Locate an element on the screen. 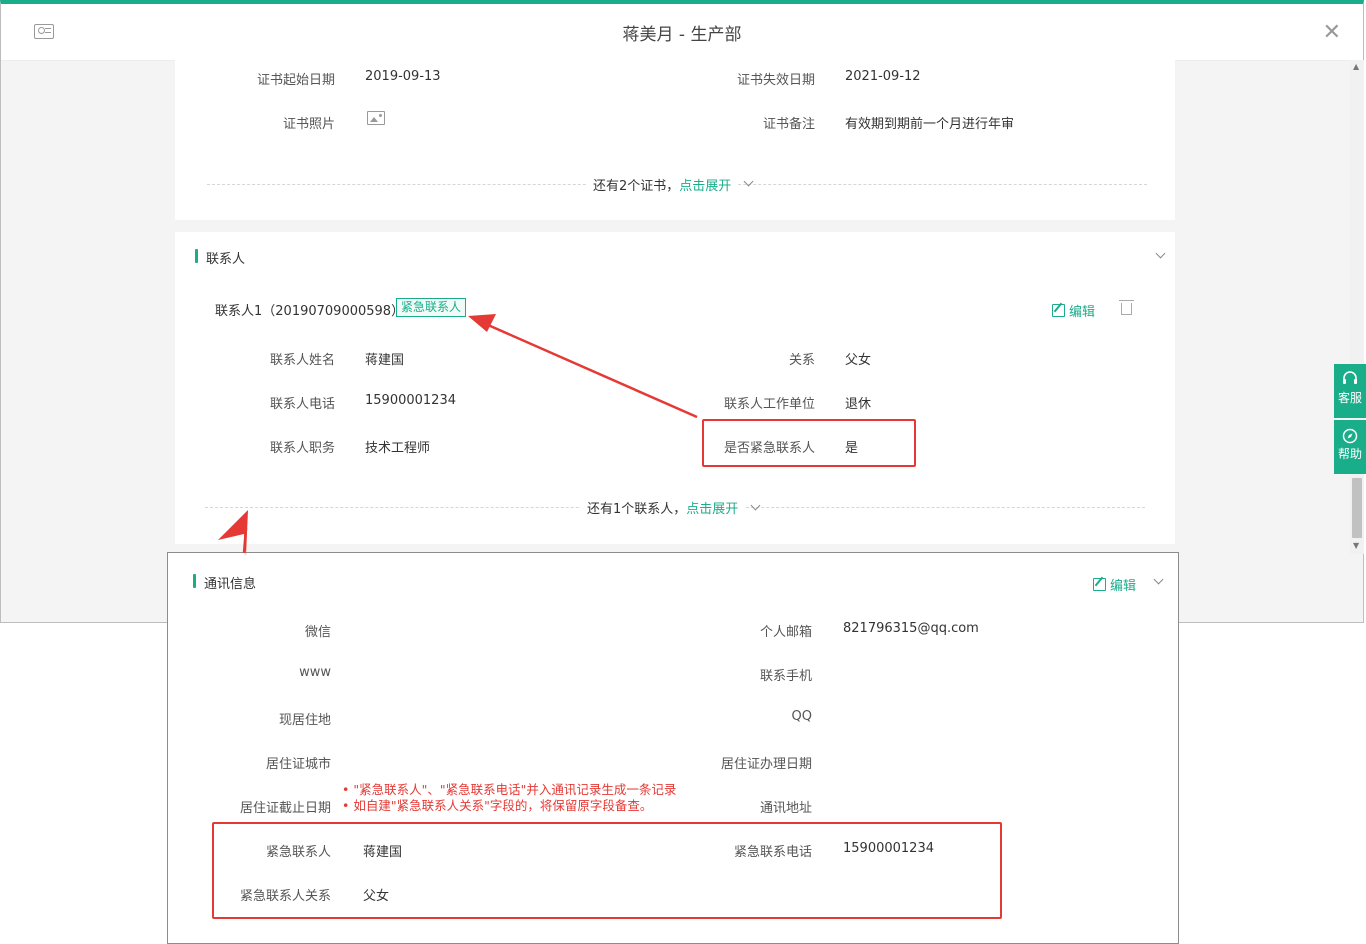  annotation-note-line2: • 如自建"紧急联系人关系"字段的，将保留原字段备查。 is located at coordinates (497, 805).